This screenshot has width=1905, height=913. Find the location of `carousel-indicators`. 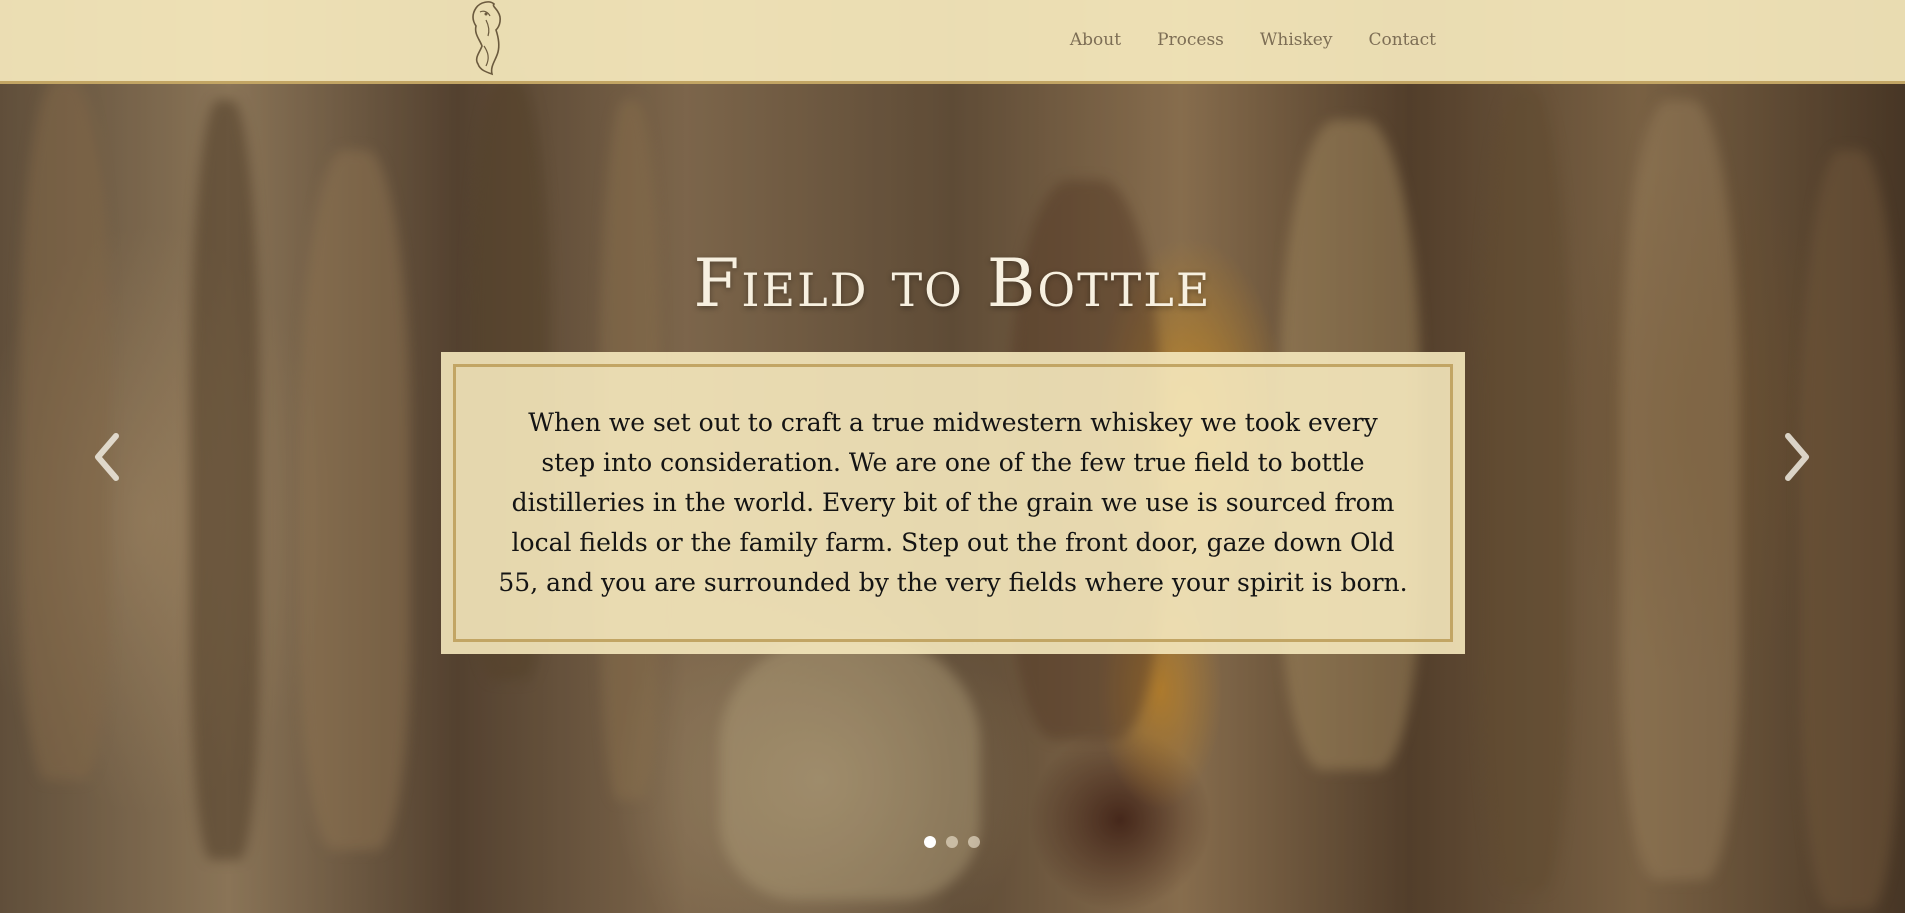

carousel-indicators is located at coordinates (952, 842).